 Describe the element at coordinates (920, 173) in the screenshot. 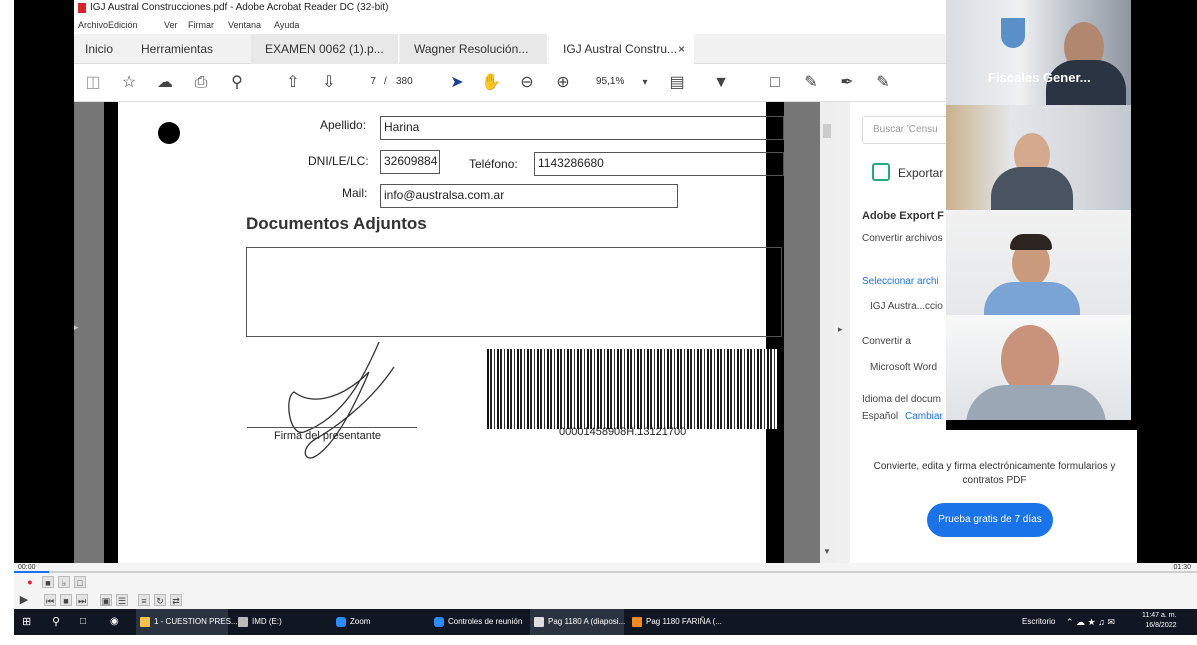

I see `export-label: Exportar` at that location.